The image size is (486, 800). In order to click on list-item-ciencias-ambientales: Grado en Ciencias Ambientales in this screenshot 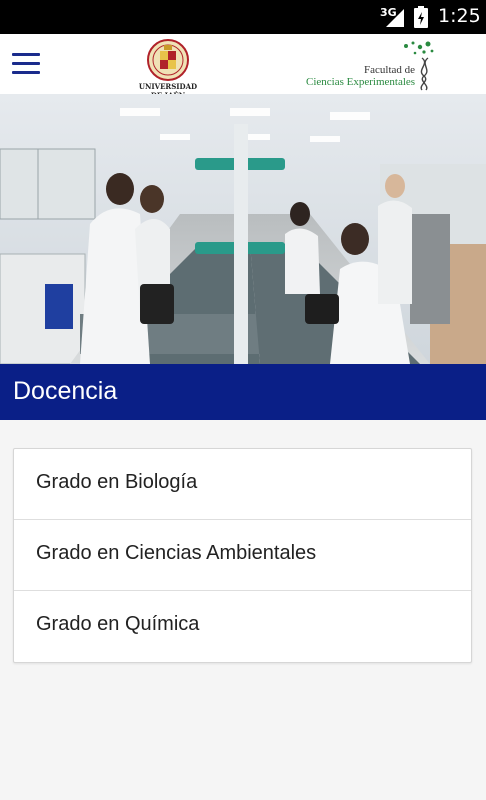, I will do `click(242, 555)`.